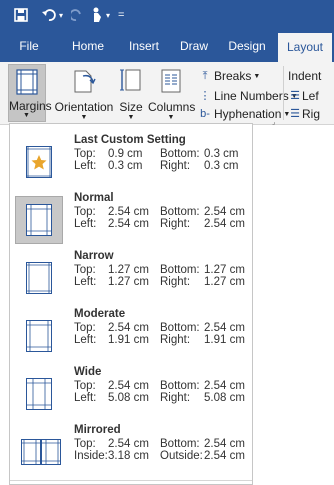  What do you see at coordinates (91, 456) in the screenshot?
I see `option-label: Inside:` at bounding box center [91, 456].